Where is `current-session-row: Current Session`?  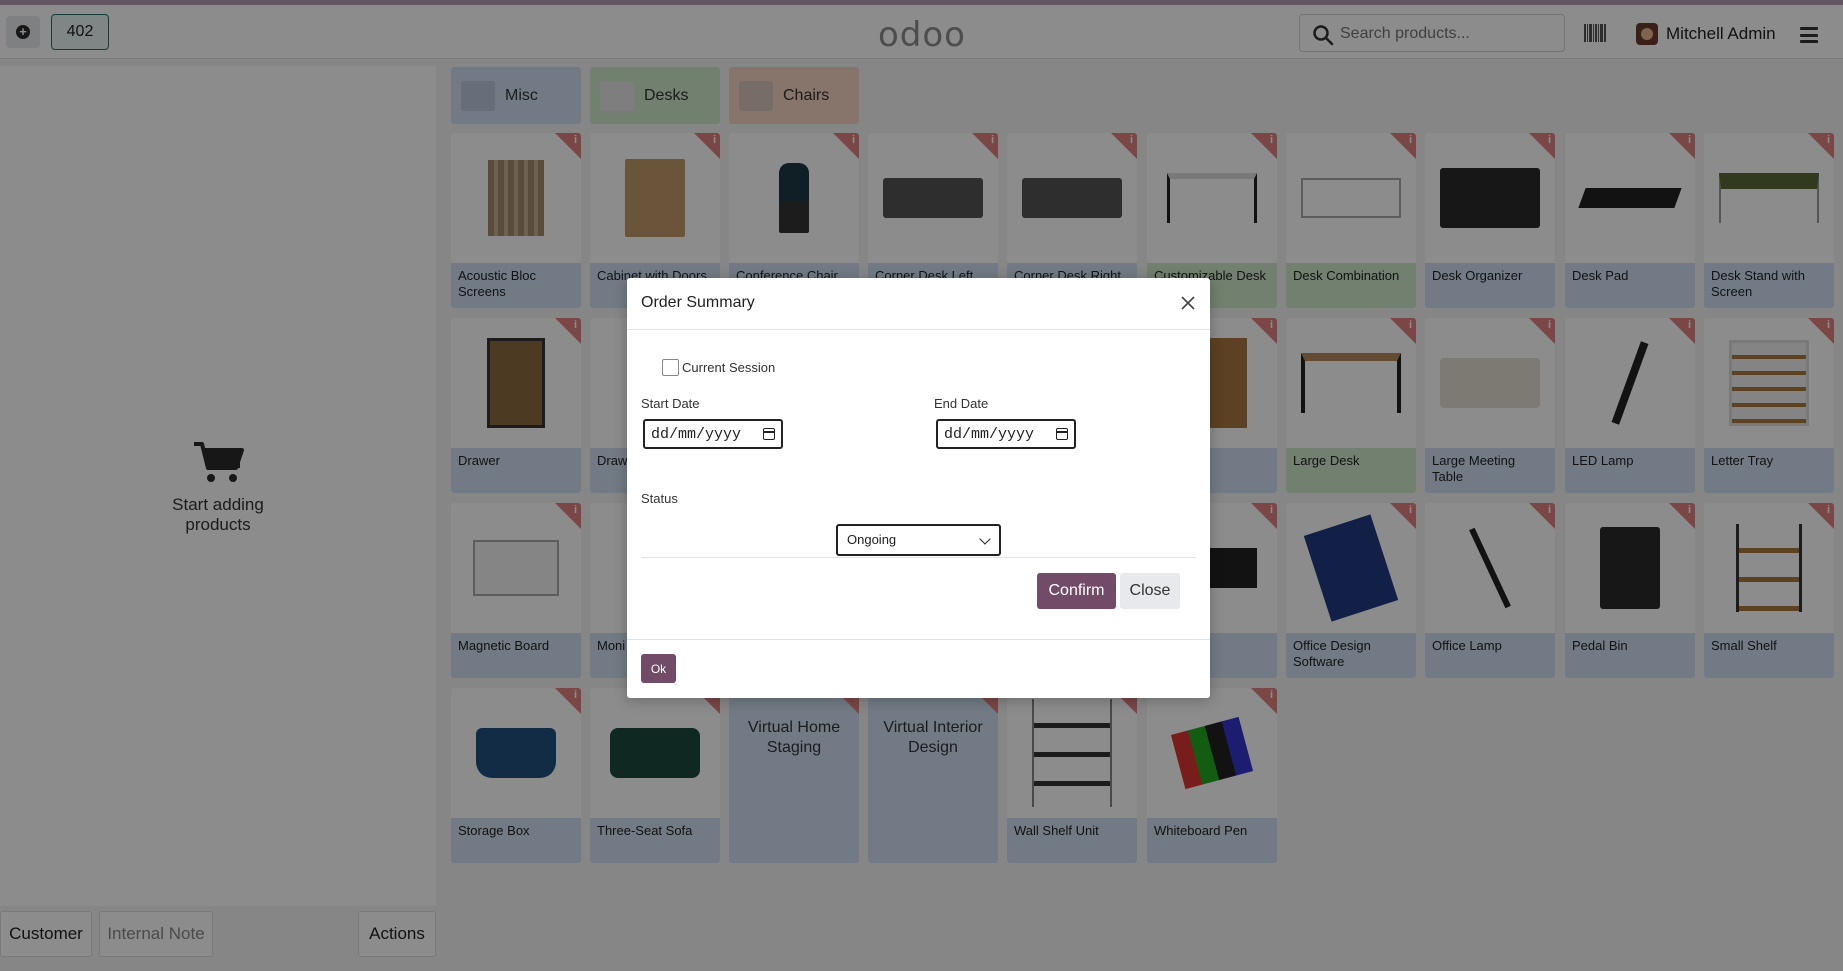 current-session-row: Current Session is located at coordinates (718, 367).